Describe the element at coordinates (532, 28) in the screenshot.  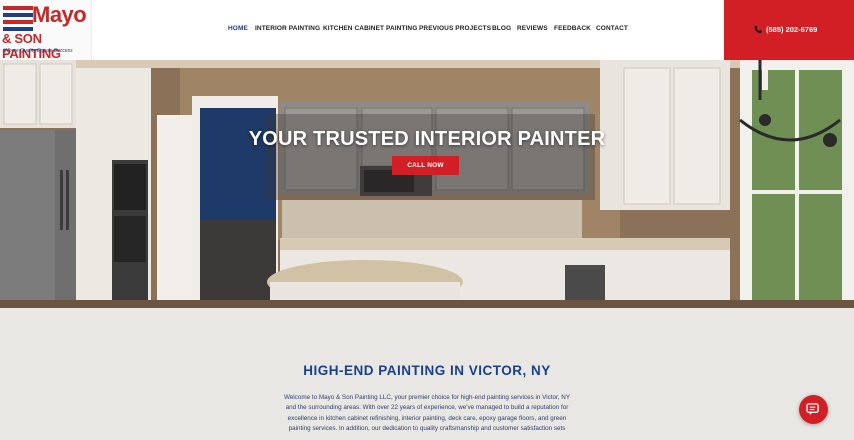
I see `nav-reviews: REVIEWS` at that location.